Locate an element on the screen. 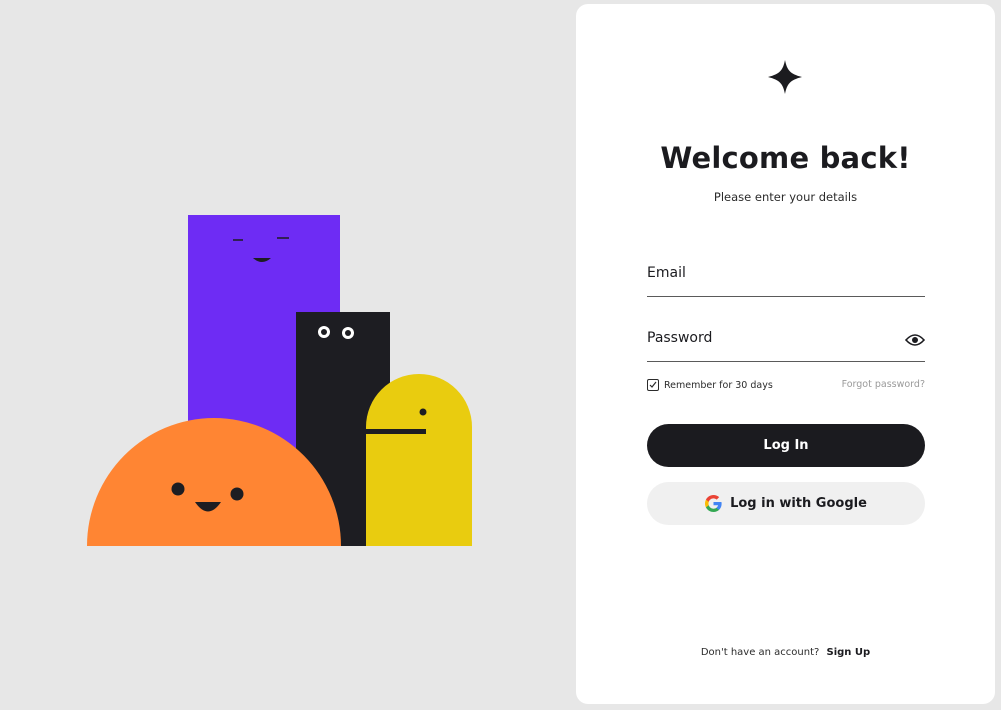 The width and height of the screenshot is (1001, 710). password-input is located at coordinates (767, 338).